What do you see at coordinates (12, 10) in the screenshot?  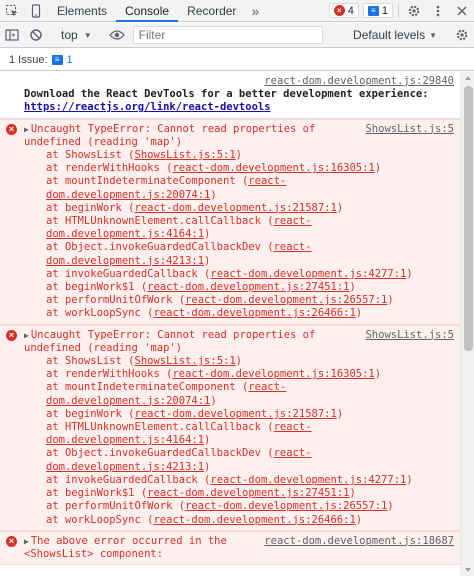 I see `inspect-icon` at bounding box center [12, 10].